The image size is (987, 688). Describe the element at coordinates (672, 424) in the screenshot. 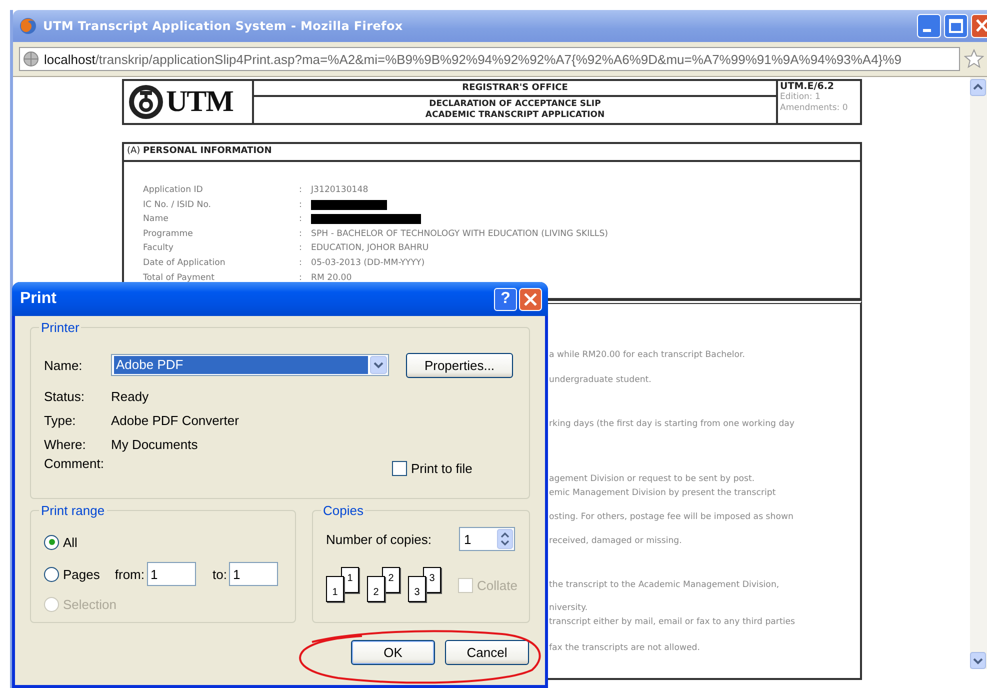

I see `note-text: rking days (the first day is starting from one working day` at that location.